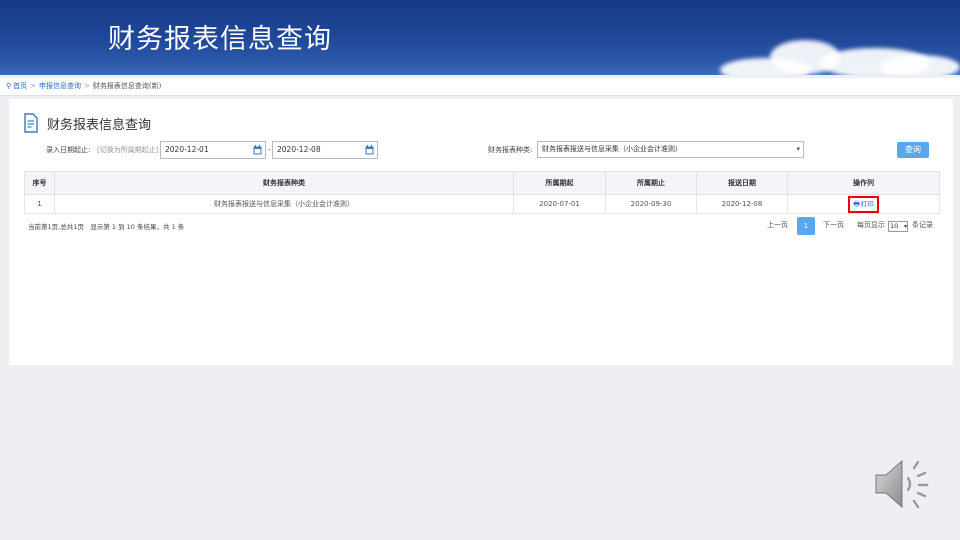 The image size is (960, 540). I want to click on next-page-button: 下一页, so click(833, 225).